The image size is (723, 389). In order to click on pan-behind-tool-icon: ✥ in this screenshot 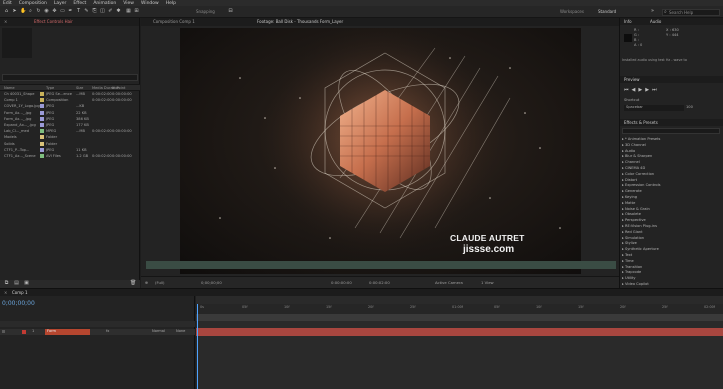, I will do `click(54, 11)`.